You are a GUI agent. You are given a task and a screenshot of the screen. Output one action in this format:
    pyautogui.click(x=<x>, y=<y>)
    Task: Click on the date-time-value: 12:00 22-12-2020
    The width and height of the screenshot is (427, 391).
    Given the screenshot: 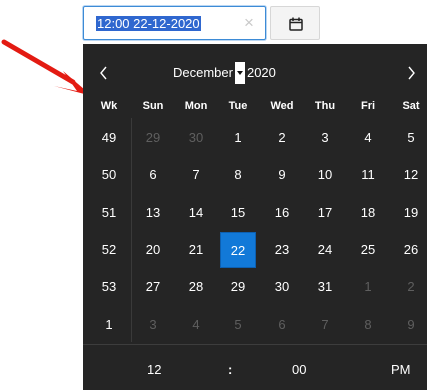 What is the action you would take?
    pyautogui.click(x=148, y=23)
    